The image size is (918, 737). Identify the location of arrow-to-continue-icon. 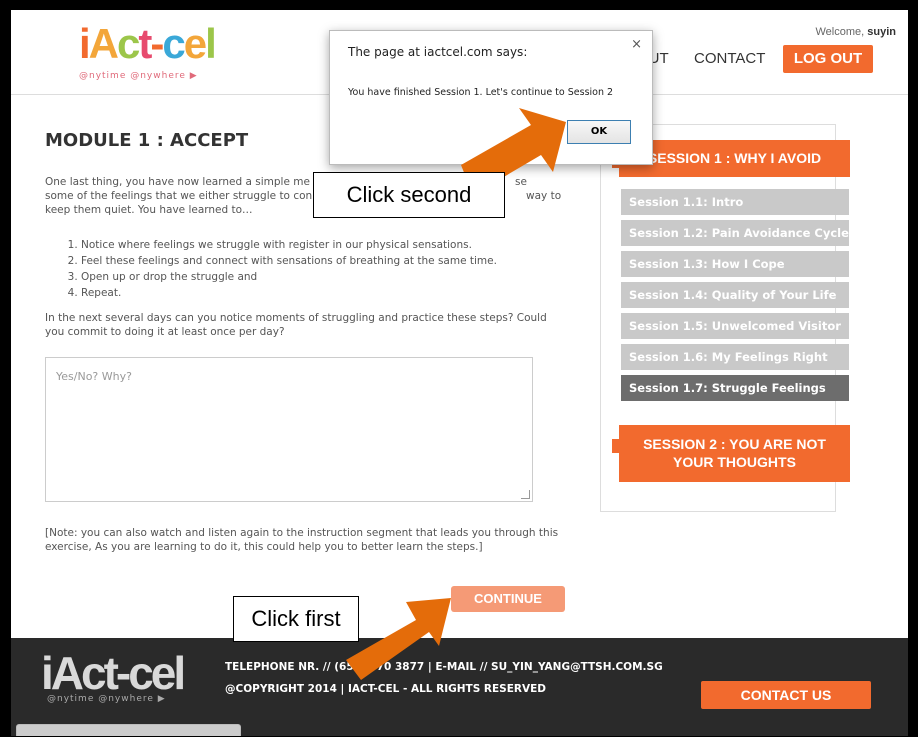
(398, 639).